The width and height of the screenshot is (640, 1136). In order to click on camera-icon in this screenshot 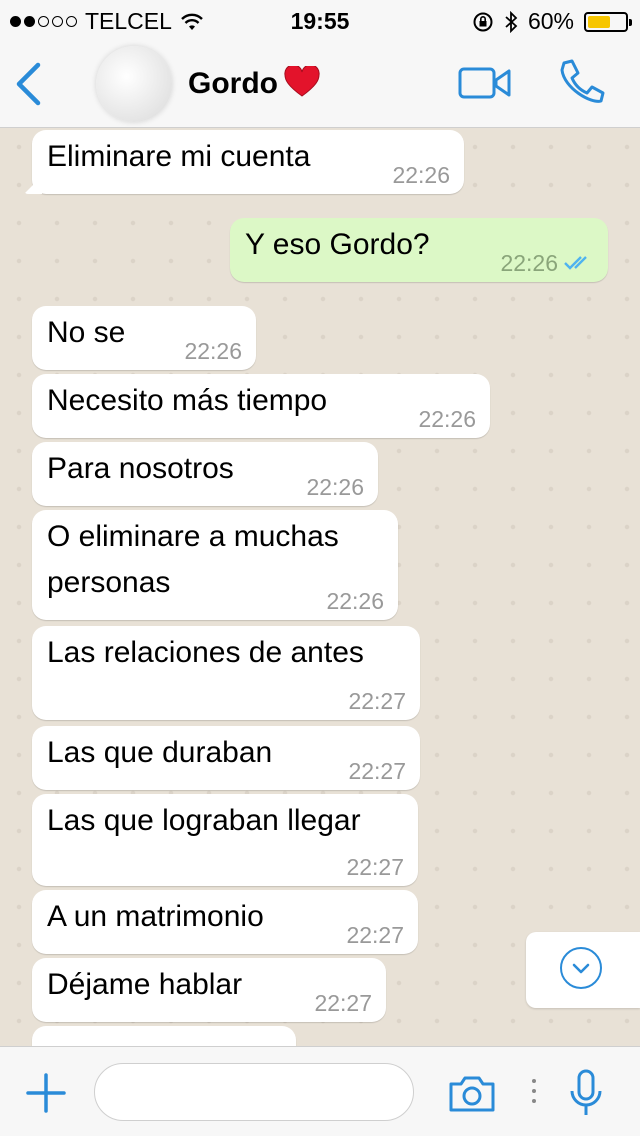, I will do `click(472, 1094)`.